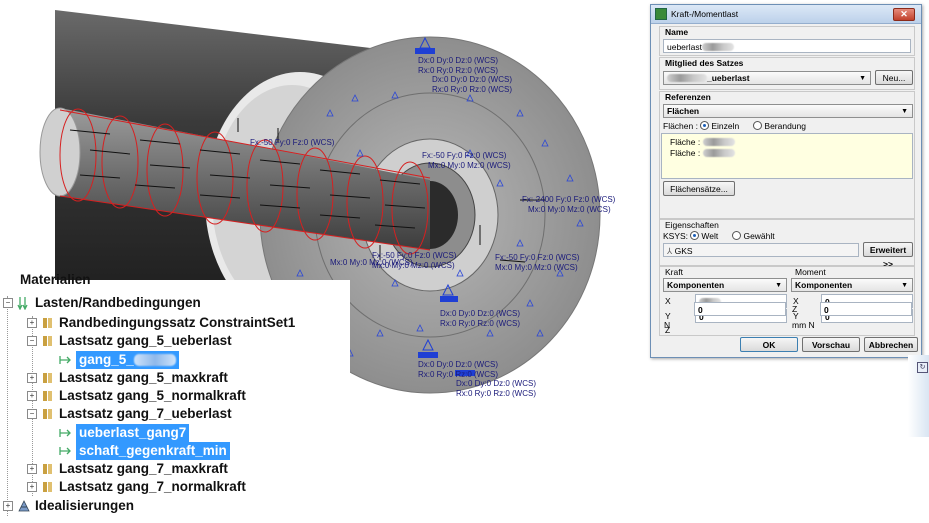 The height and width of the screenshot is (523, 929). I want to click on force-unit: N, so click(667, 325).